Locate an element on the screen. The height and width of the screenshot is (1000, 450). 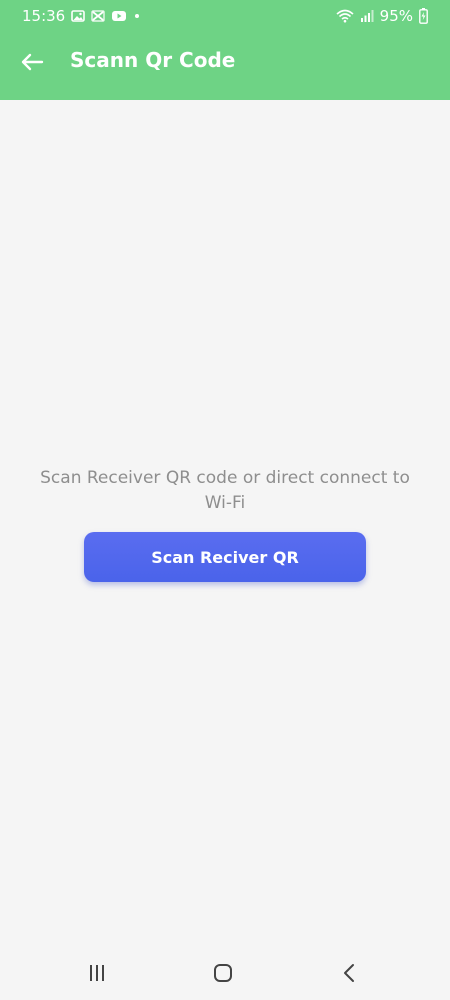
status-time: 15:36 is located at coordinates (44, 16).